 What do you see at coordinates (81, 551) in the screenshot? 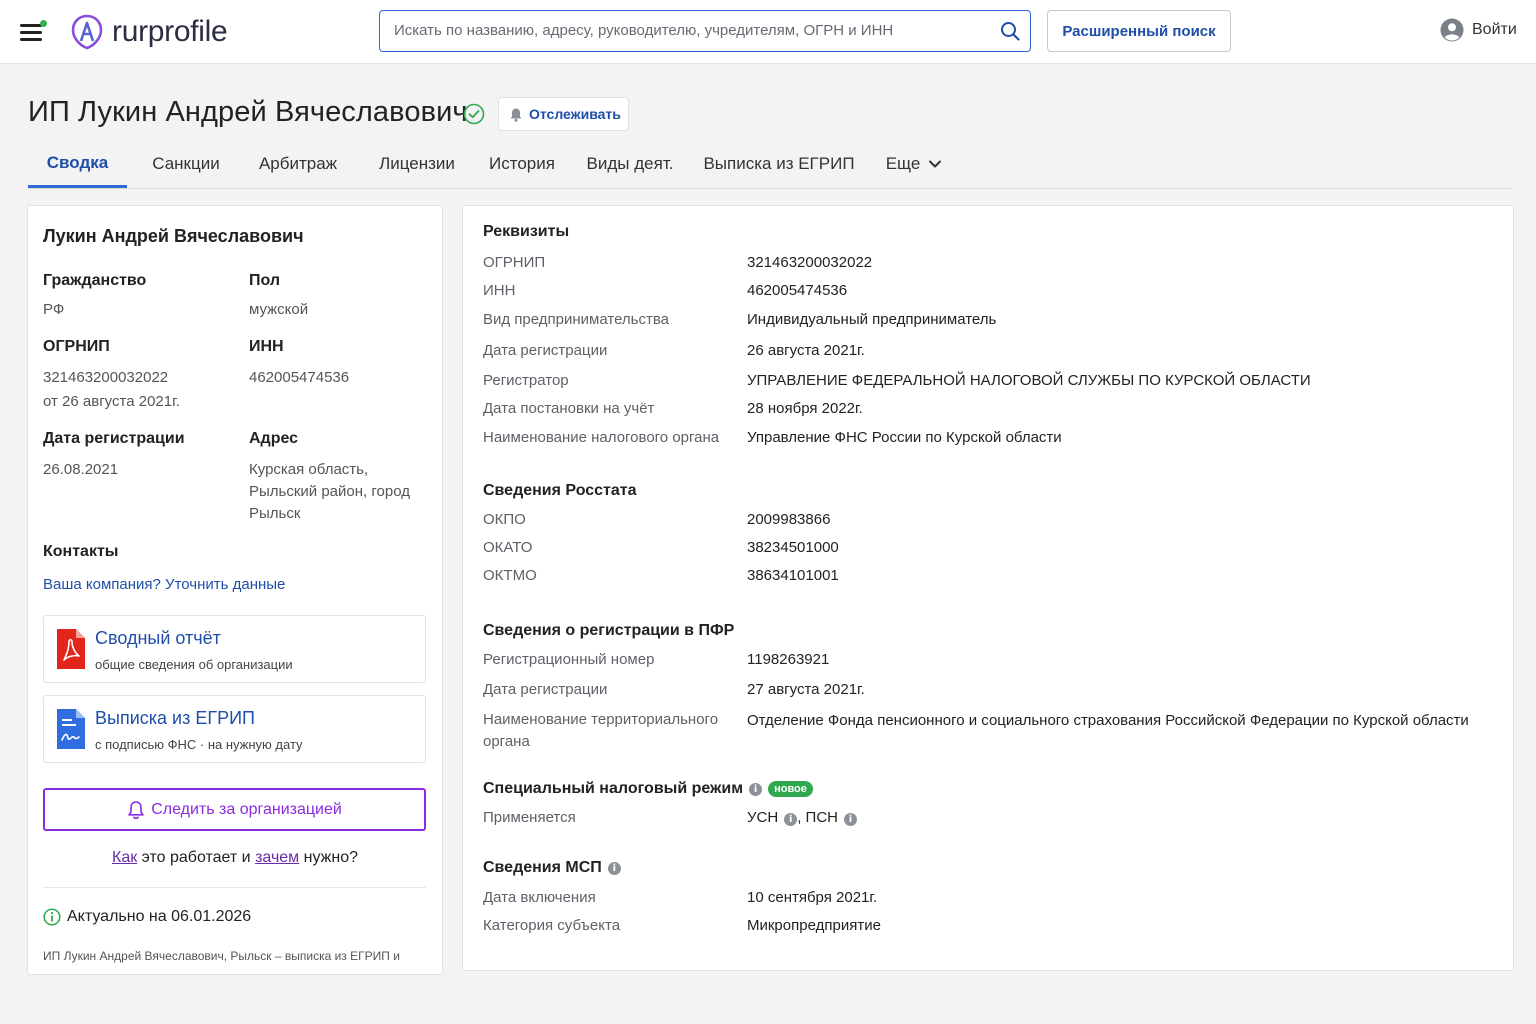
I see `contacts-label: Контакты` at bounding box center [81, 551].